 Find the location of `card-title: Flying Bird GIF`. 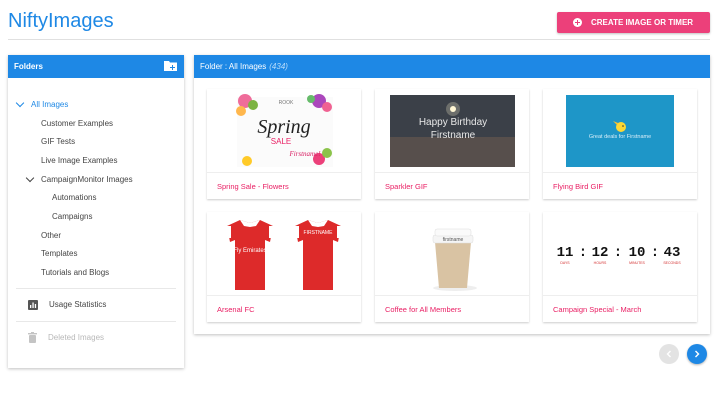

card-title: Flying Bird GIF is located at coordinates (578, 186).